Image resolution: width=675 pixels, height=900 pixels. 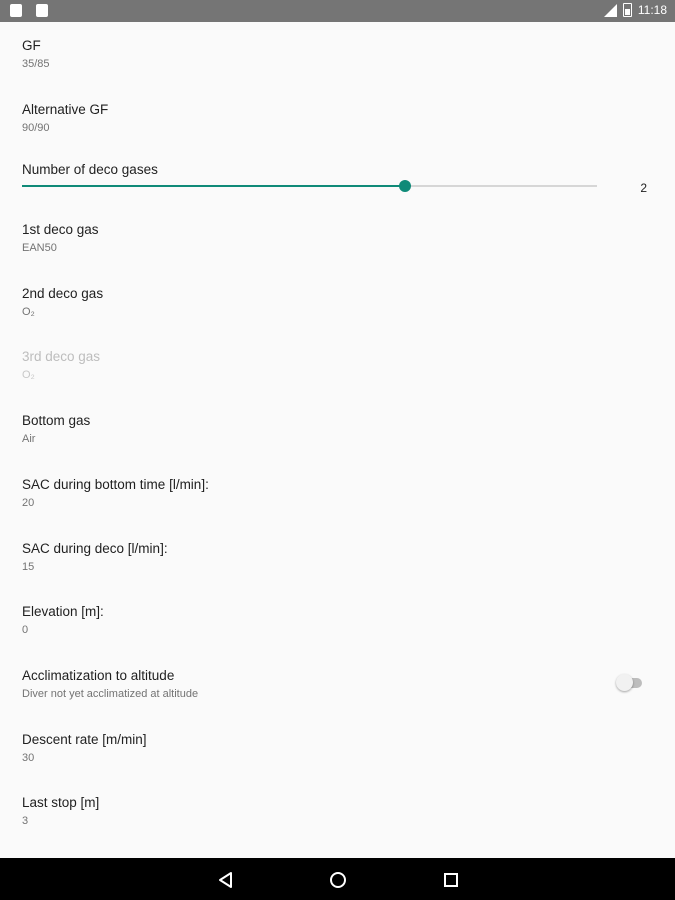 What do you see at coordinates (31, 45) in the screenshot?
I see `pref-title: GF` at bounding box center [31, 45].